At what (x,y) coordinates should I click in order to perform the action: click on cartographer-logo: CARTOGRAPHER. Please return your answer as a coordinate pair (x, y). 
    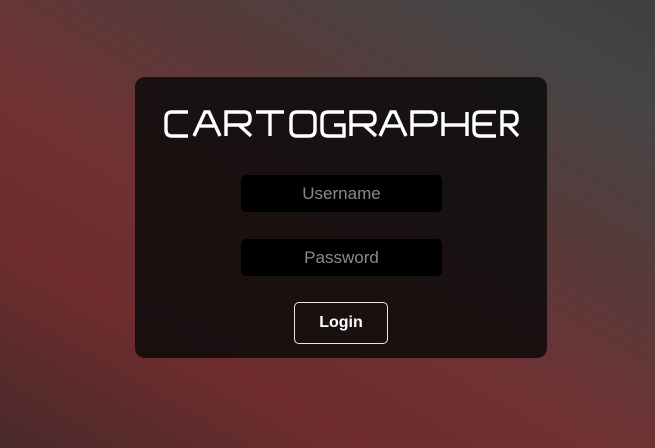
    Looking at the image, I should click on (341, 124).